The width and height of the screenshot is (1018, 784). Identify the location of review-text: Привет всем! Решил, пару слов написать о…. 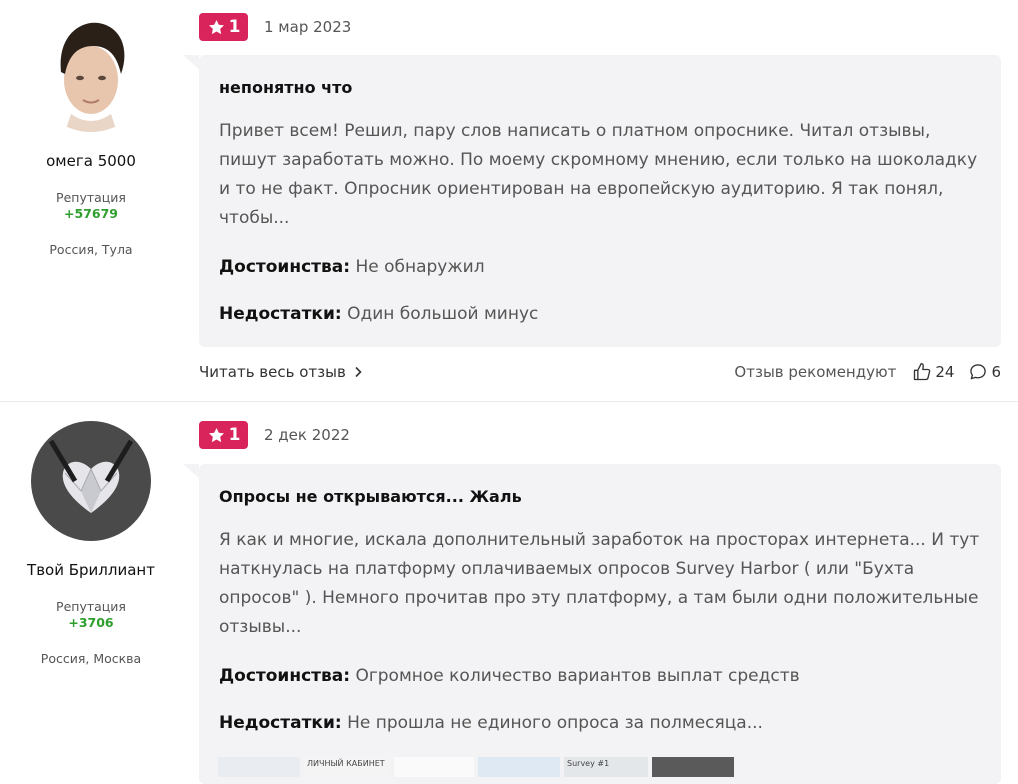
(598, 174).